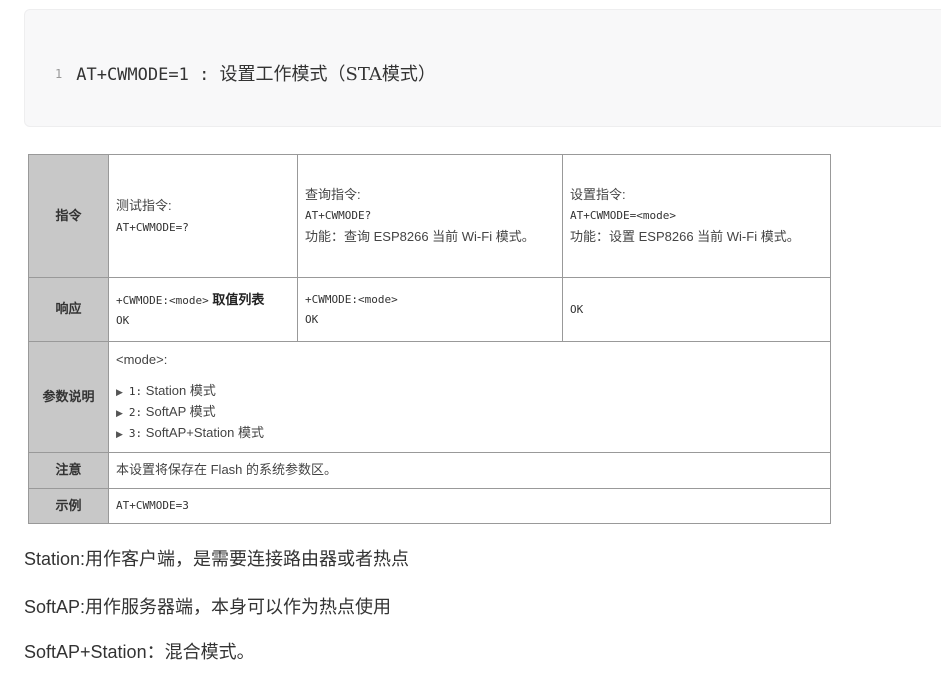  I want to click on cell-example: AT+CWMODE=3, so click(469, 506).